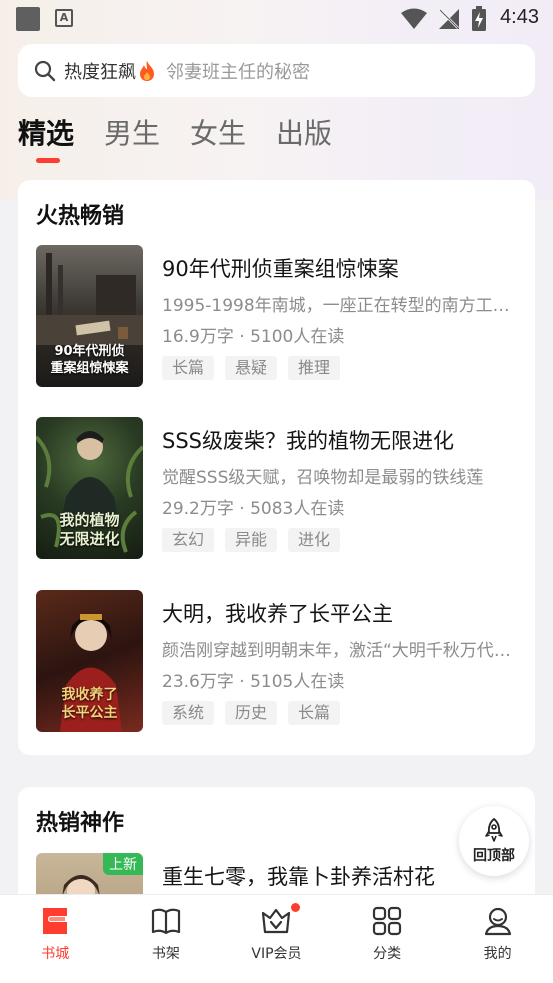  I want to click on vip-icon, so click(276, 921).